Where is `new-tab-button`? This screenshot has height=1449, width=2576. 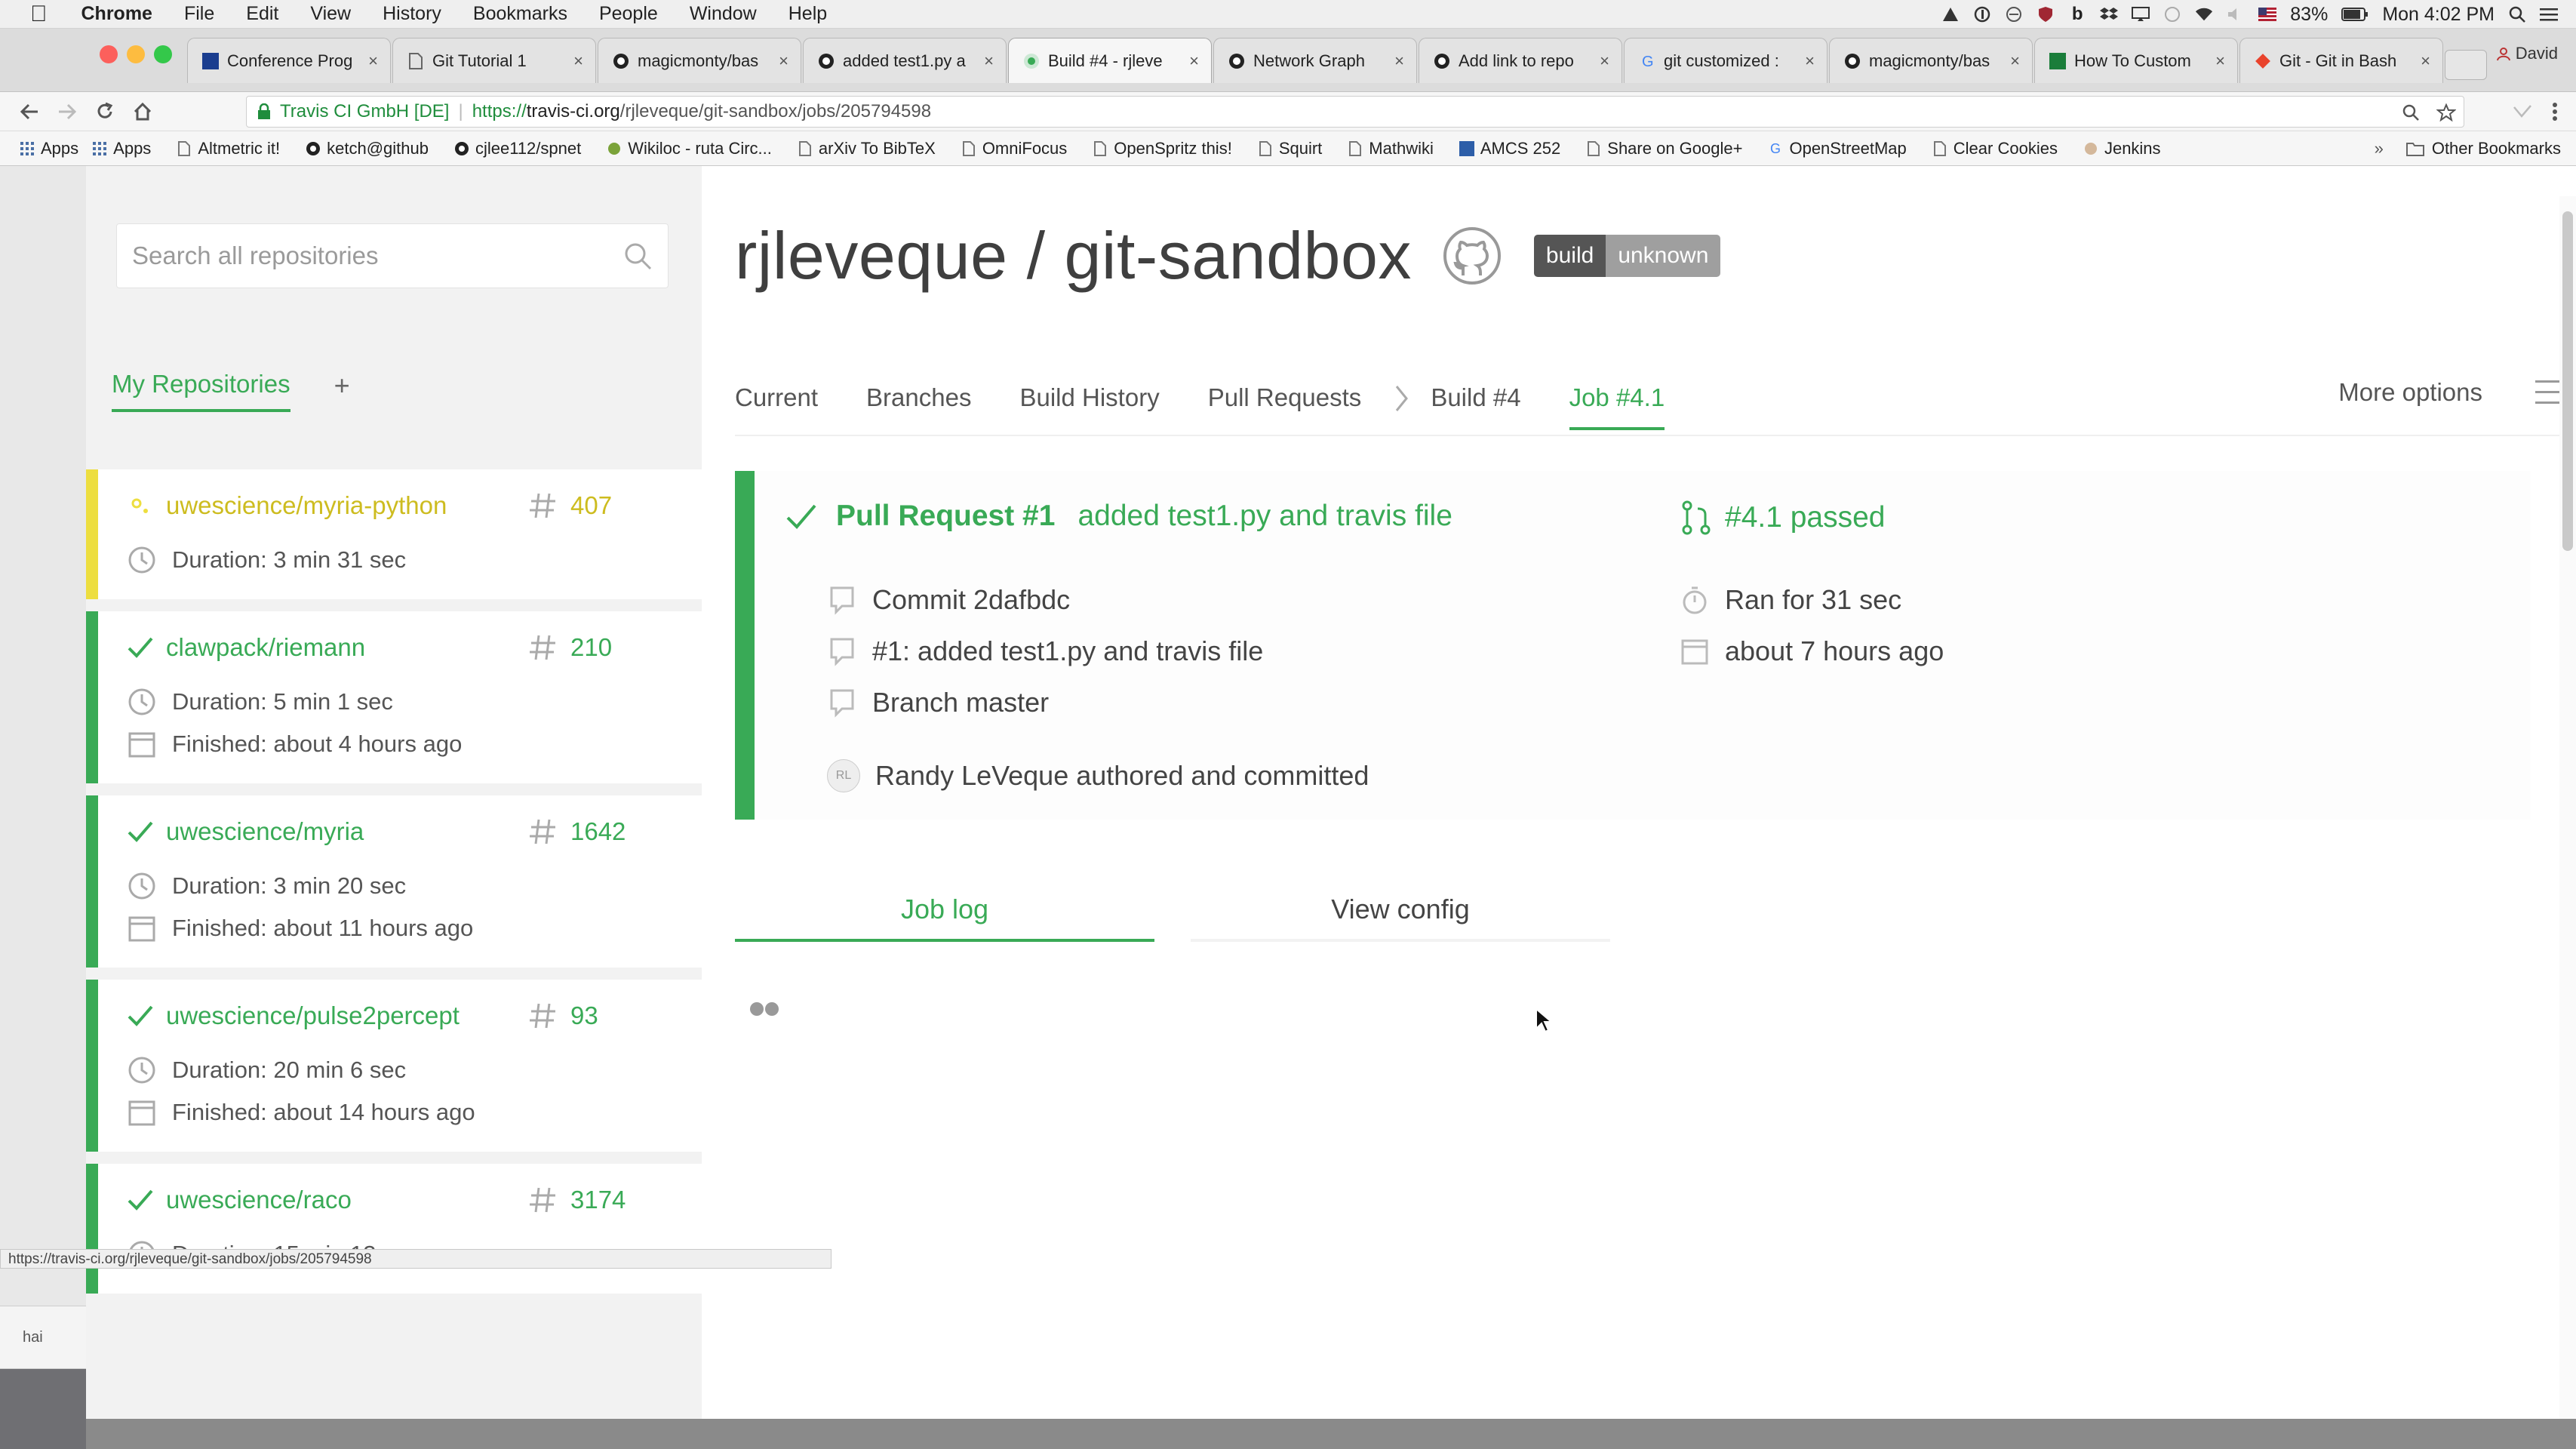
new-tab-button is located at coordinates (2466, 65).